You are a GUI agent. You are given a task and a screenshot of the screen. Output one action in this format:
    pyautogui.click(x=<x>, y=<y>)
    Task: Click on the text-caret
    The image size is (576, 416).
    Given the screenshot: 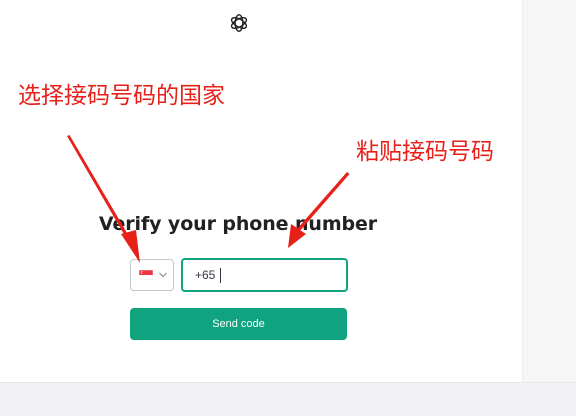 What is the action you would take?
    pyautogui.click(x=220, y=275)
    